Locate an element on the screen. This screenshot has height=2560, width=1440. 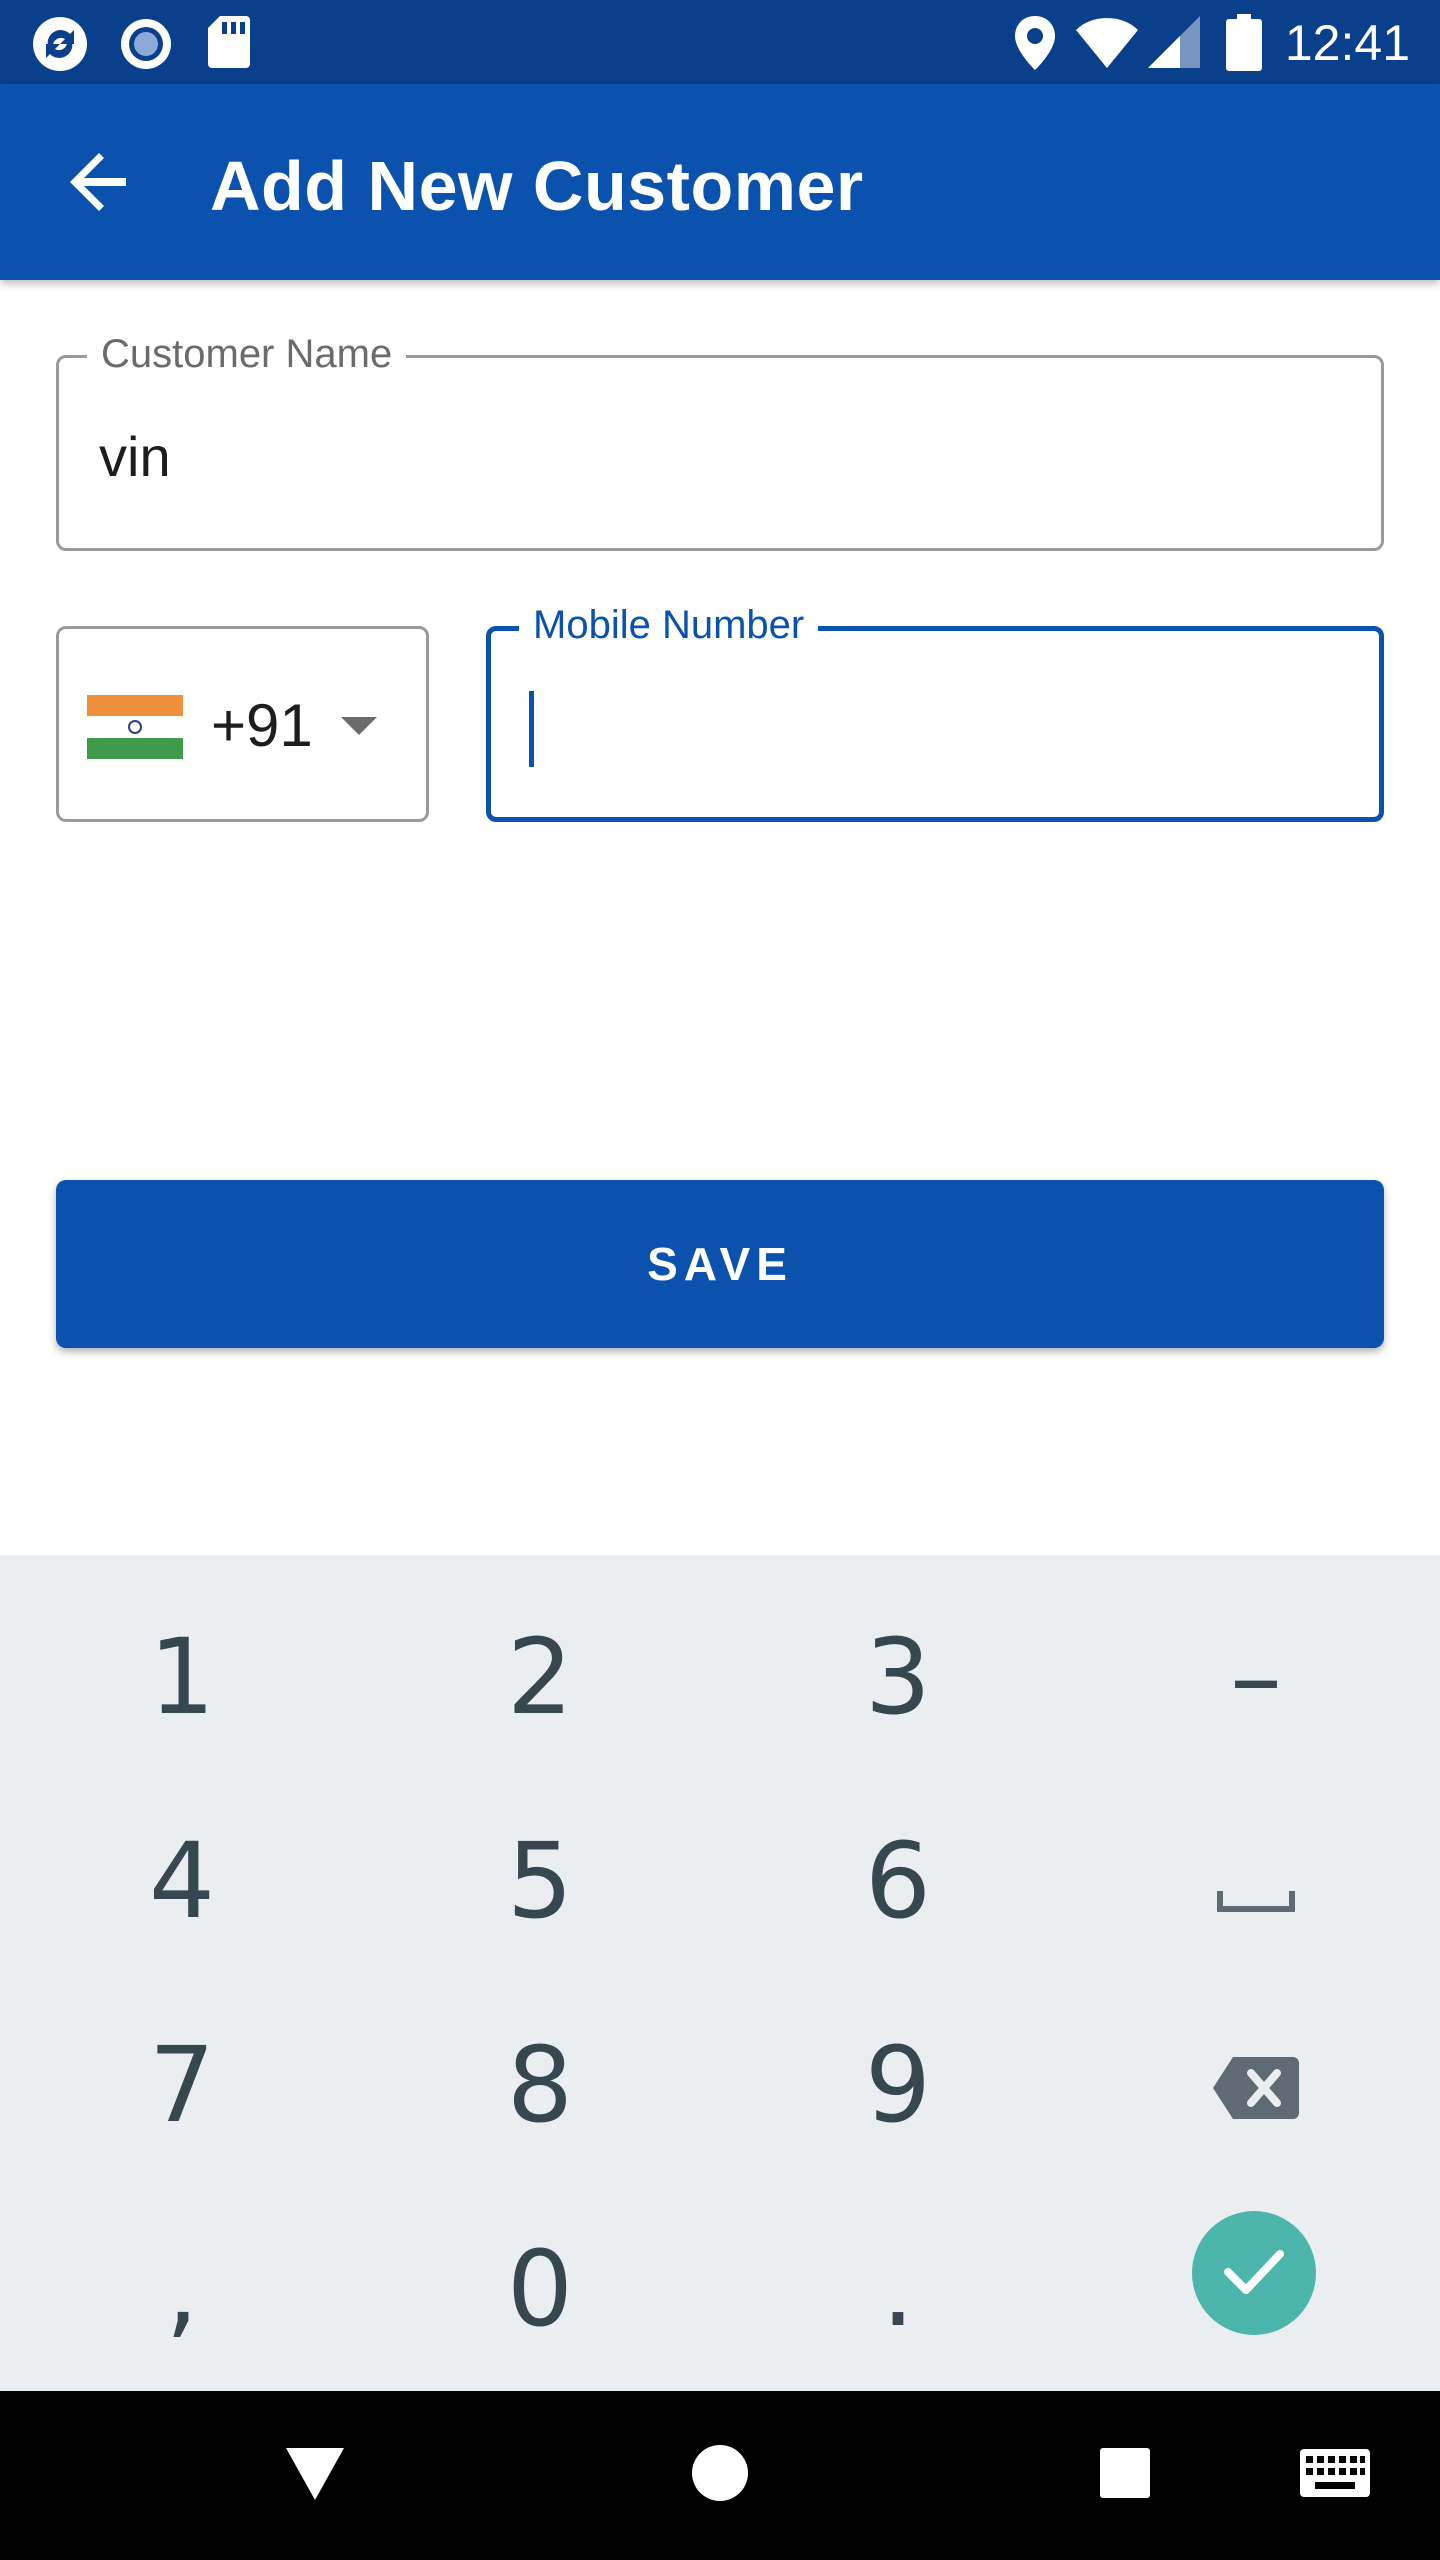
record-icon is located at coordinates (146, 46).